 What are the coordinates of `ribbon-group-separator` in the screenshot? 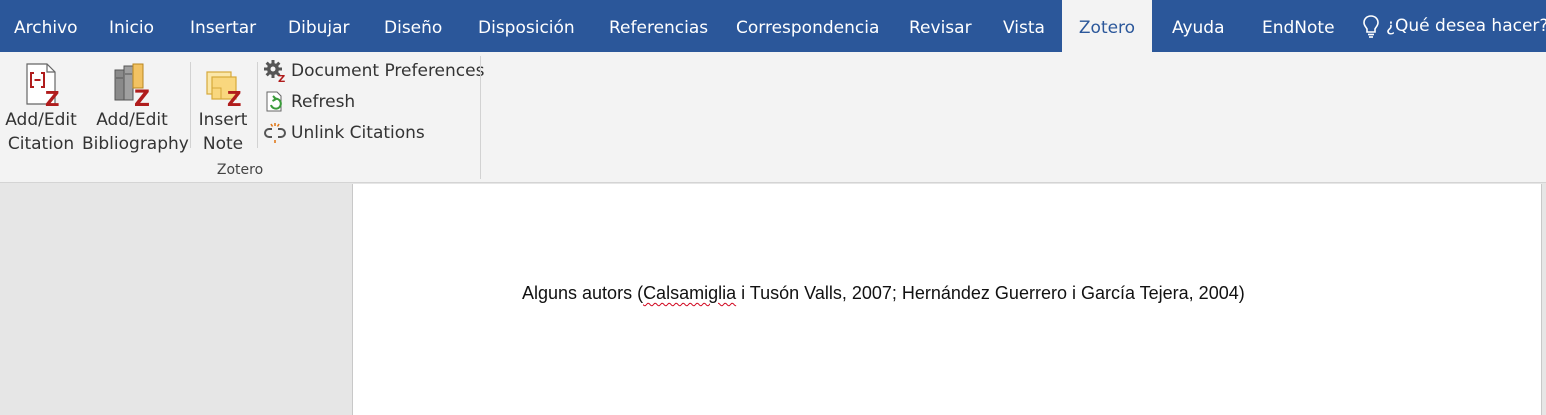 It's located at (480, 117).